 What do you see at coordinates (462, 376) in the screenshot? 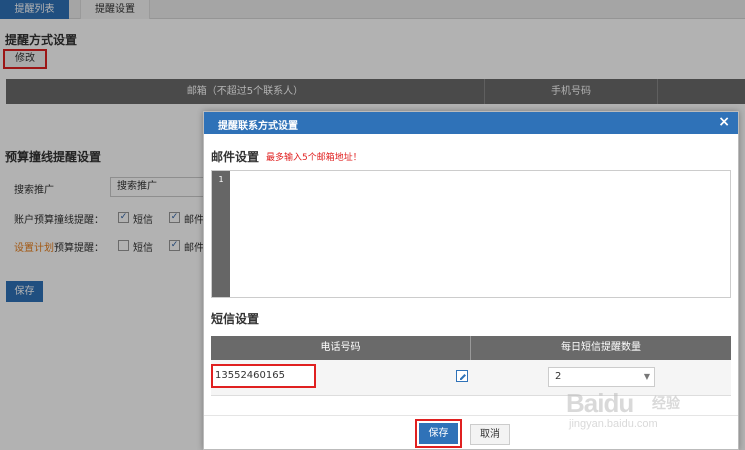
I see `edit-icon` at bounding box center [462, 376].